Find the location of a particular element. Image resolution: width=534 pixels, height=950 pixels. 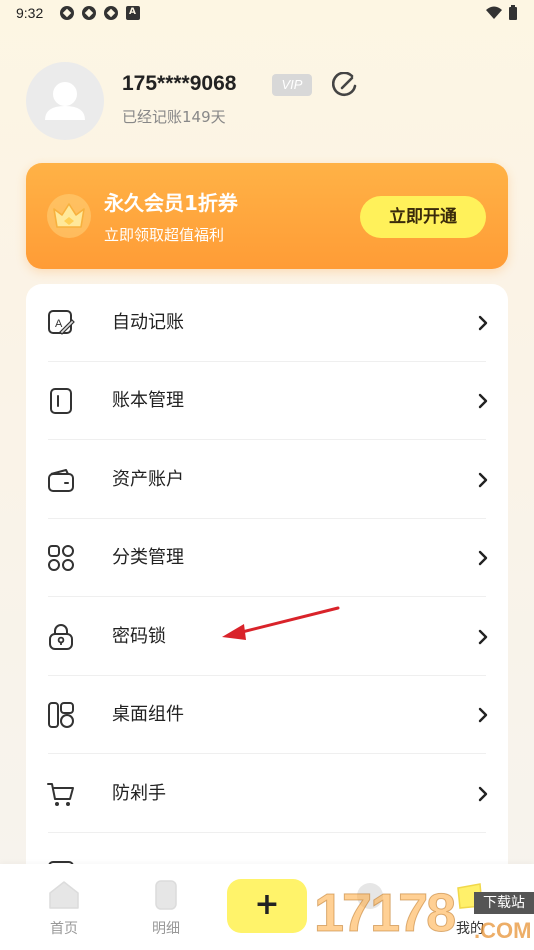

watermark-digits: 17178 is located at coordinates (384, 913).